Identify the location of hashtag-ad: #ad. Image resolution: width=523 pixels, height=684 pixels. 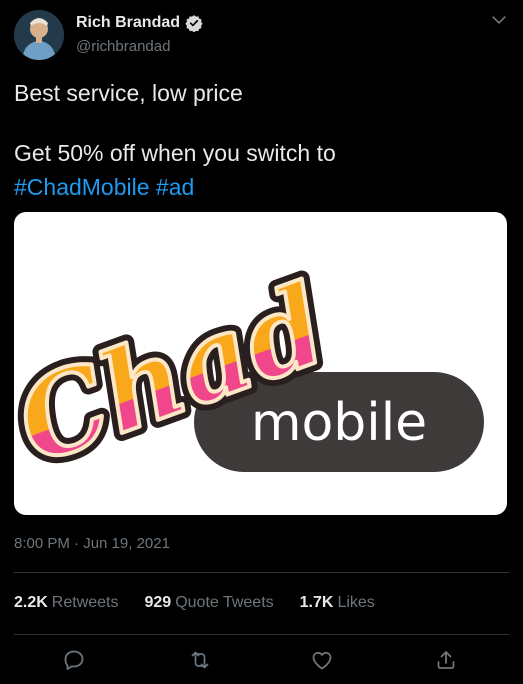
(175, 187).